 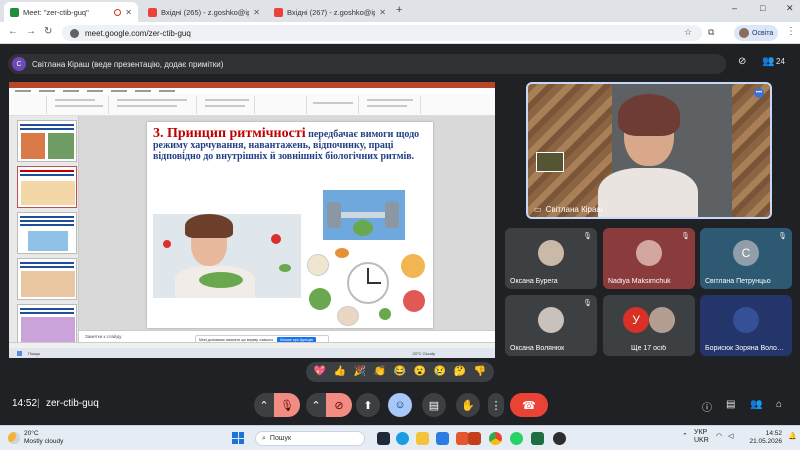 I want to click on camera-toggle-button: ⊘, so click(x=339, y=405).